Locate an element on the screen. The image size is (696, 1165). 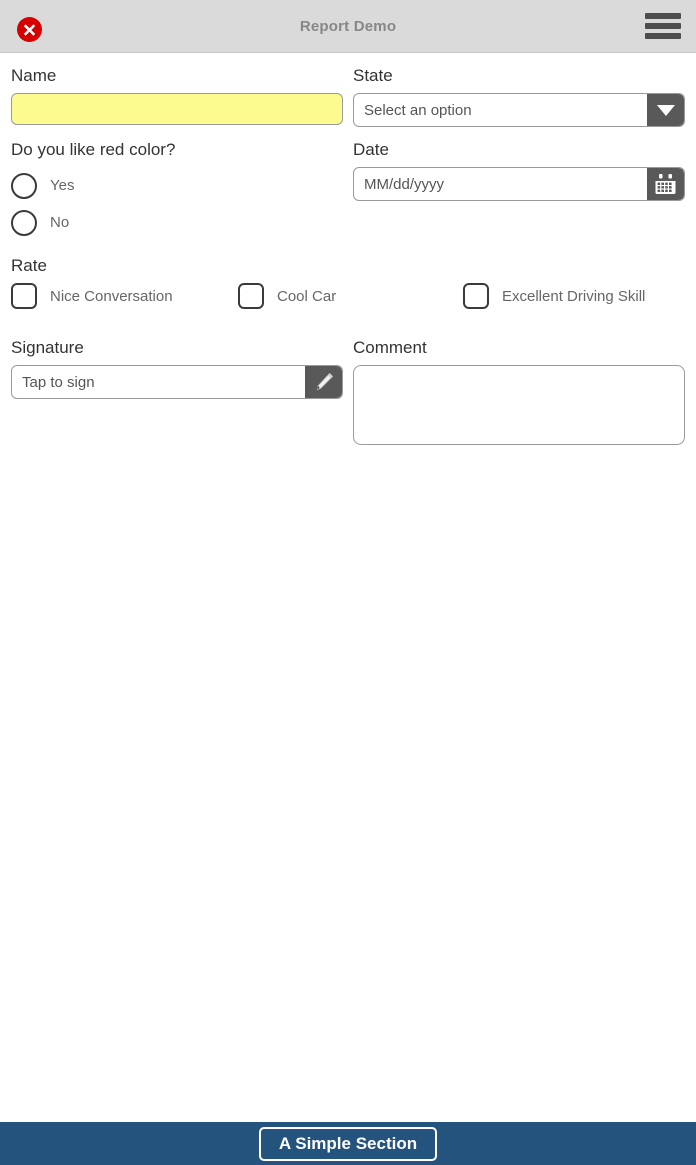
red-color-question-label: Do you like red color? is located at coordinates (93, 149).